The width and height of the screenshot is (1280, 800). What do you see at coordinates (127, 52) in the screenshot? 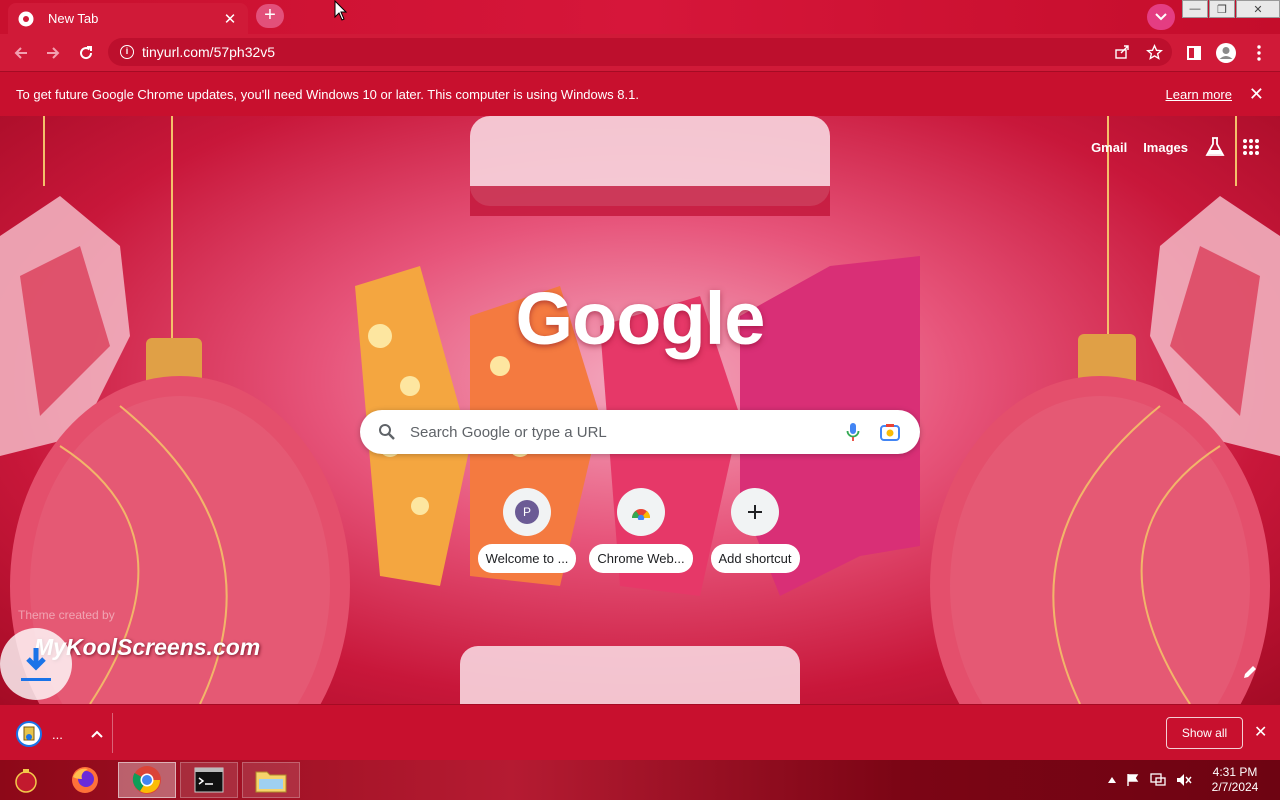
I see `site-info-icon: i` at bounding box center [127, 52].